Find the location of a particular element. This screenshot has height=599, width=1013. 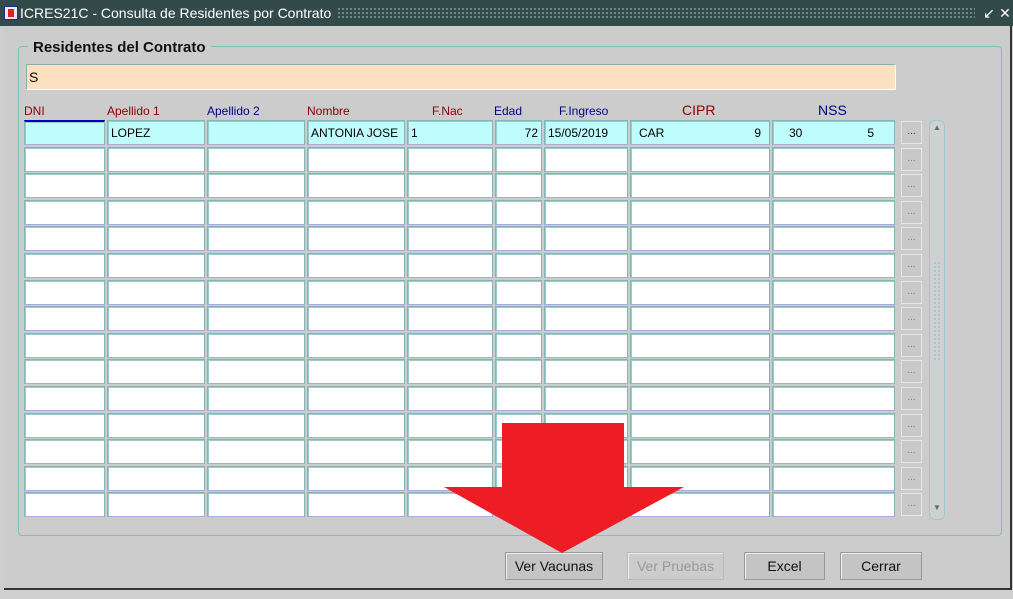

annotation-arrow is located at coordinates (564, 488).